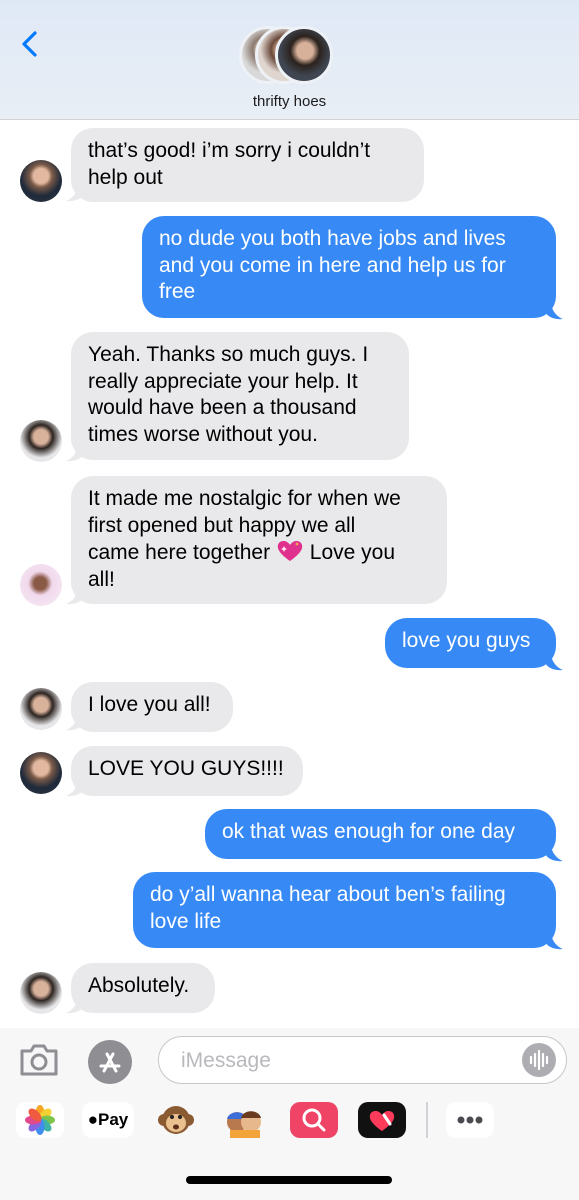  I want to click on memoji-icon, so click(244, 1124).